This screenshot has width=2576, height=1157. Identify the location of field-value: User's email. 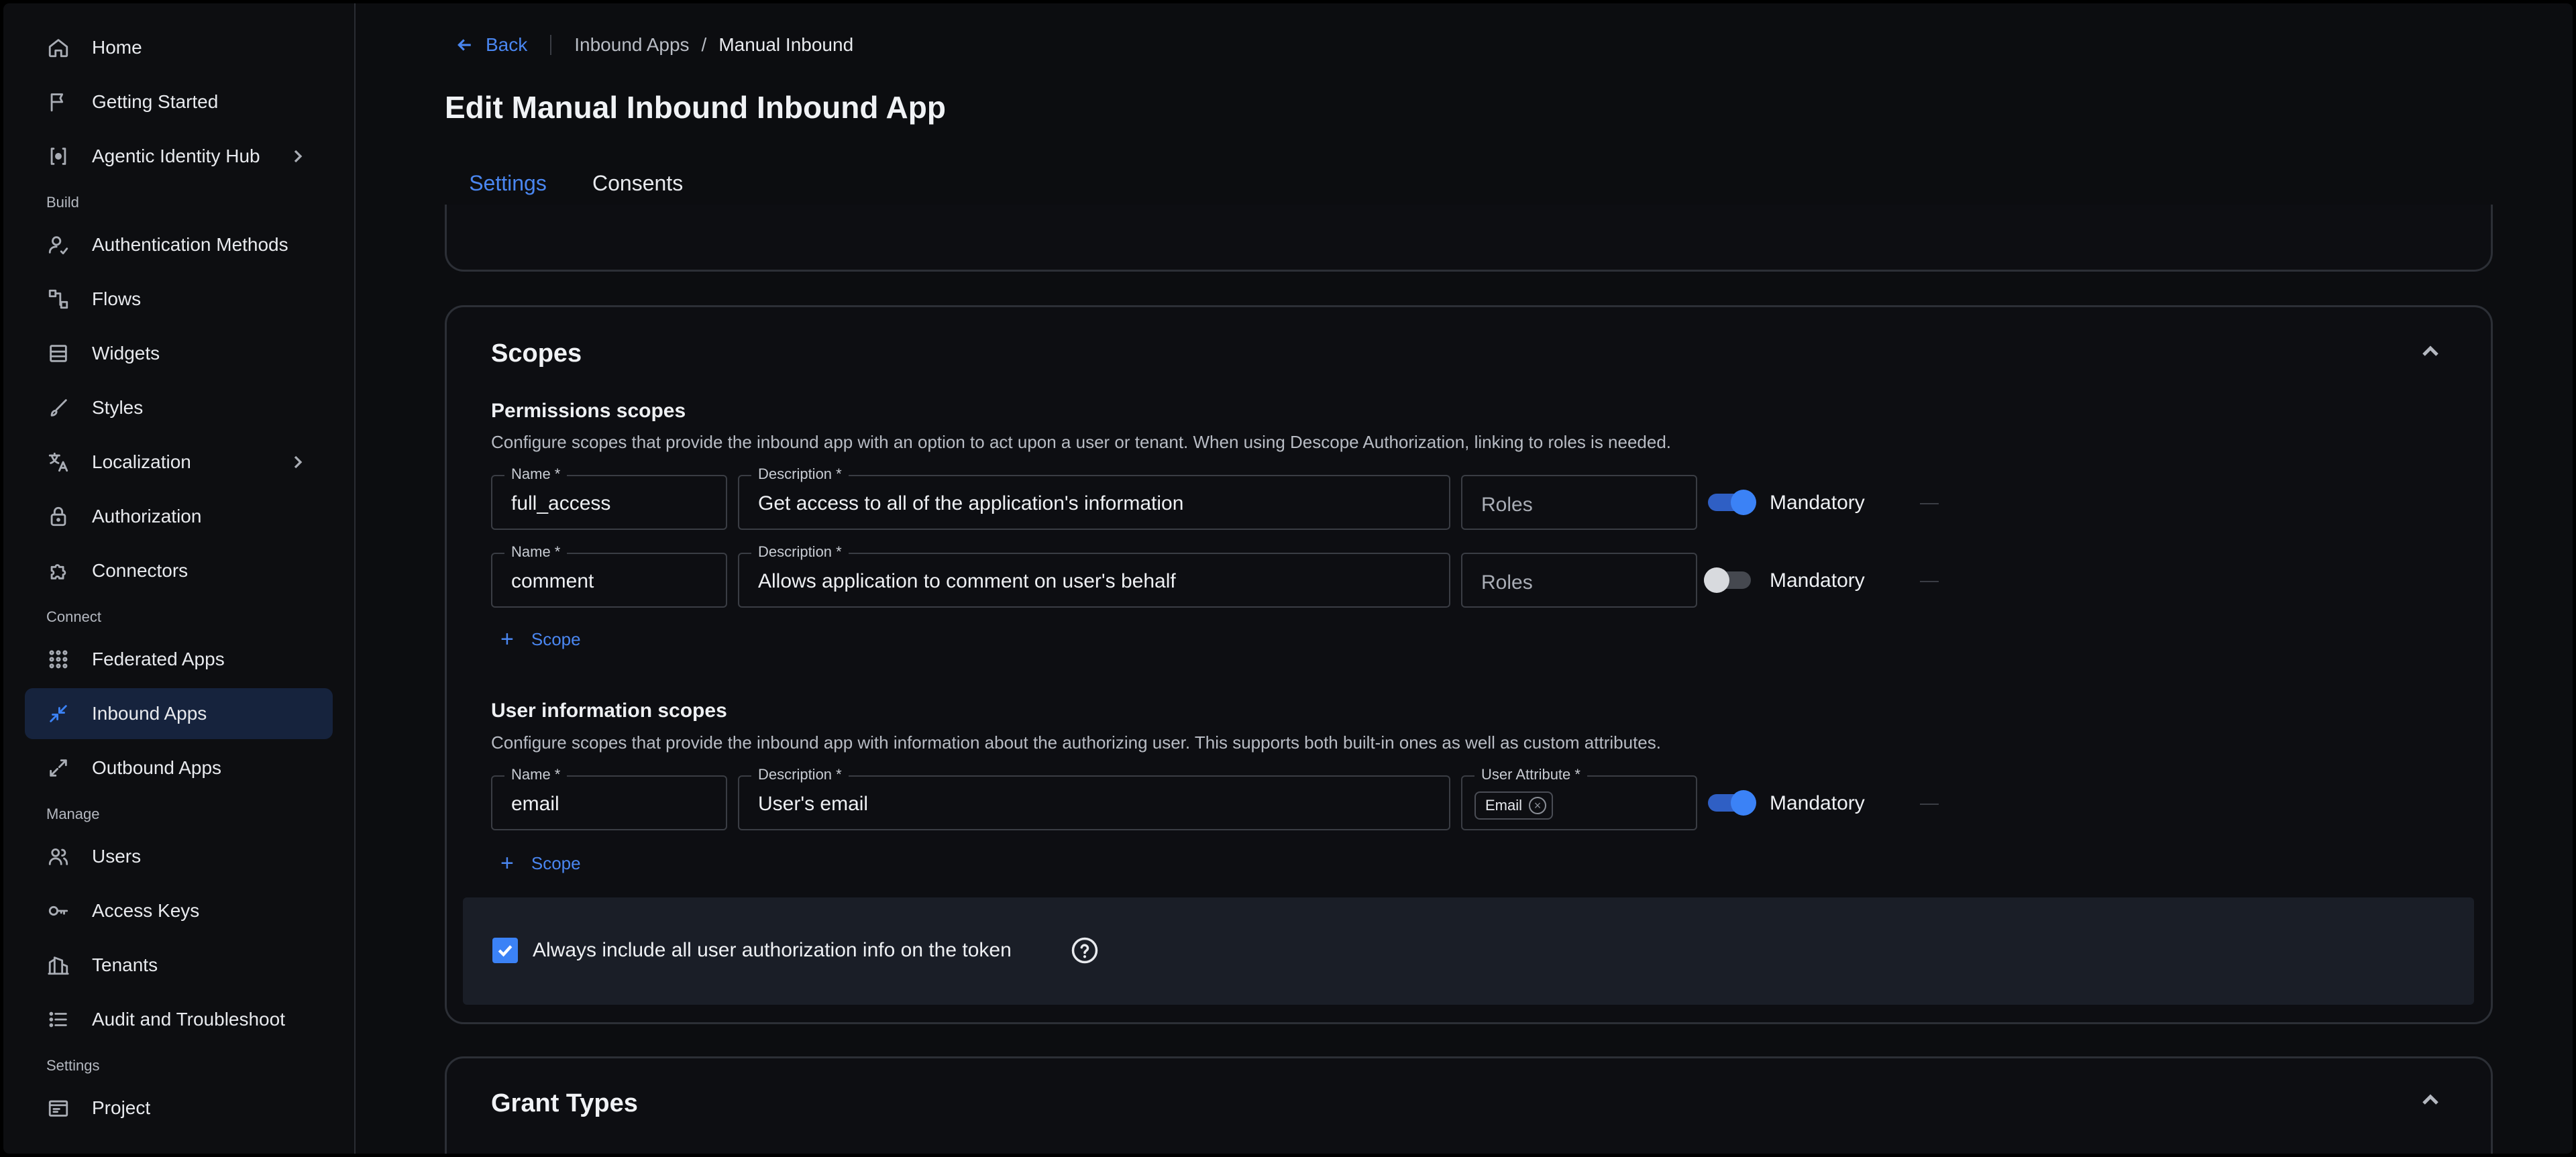
(813, 804).